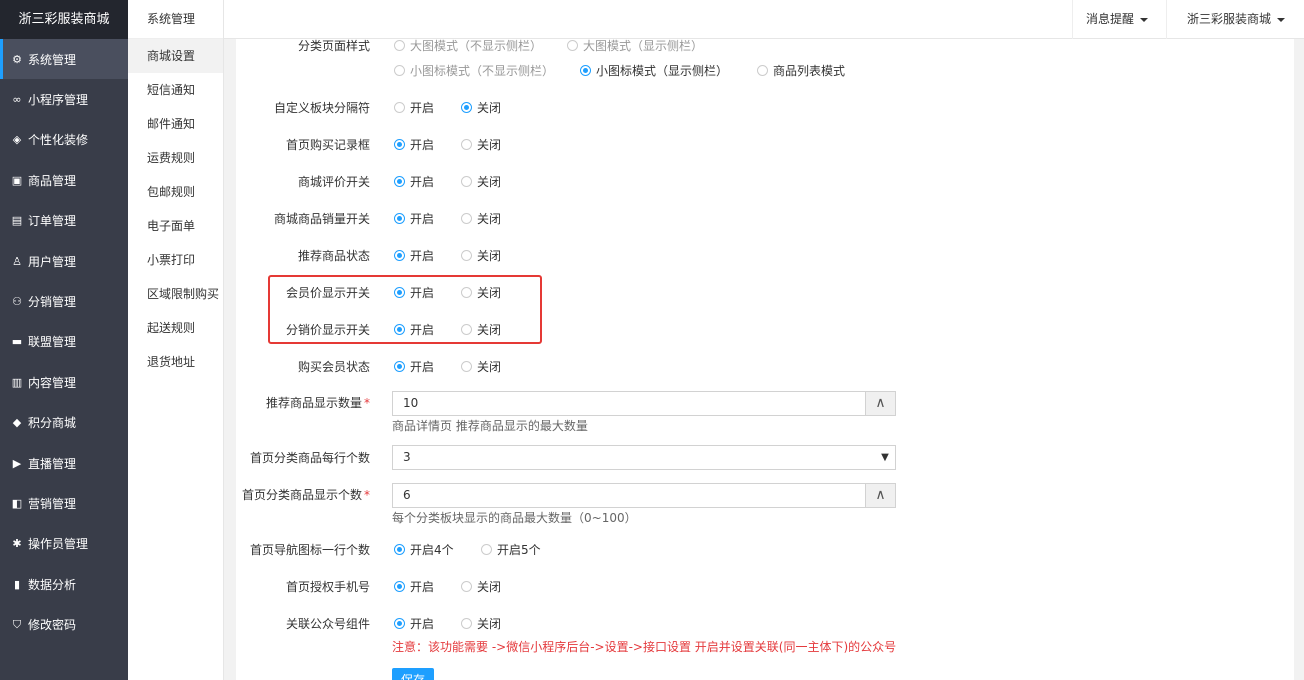 Image resolution: width=1304 pixels, height=680 pixels. I want to click on radio-toggle-7-on: 开启, so click(414, 366).